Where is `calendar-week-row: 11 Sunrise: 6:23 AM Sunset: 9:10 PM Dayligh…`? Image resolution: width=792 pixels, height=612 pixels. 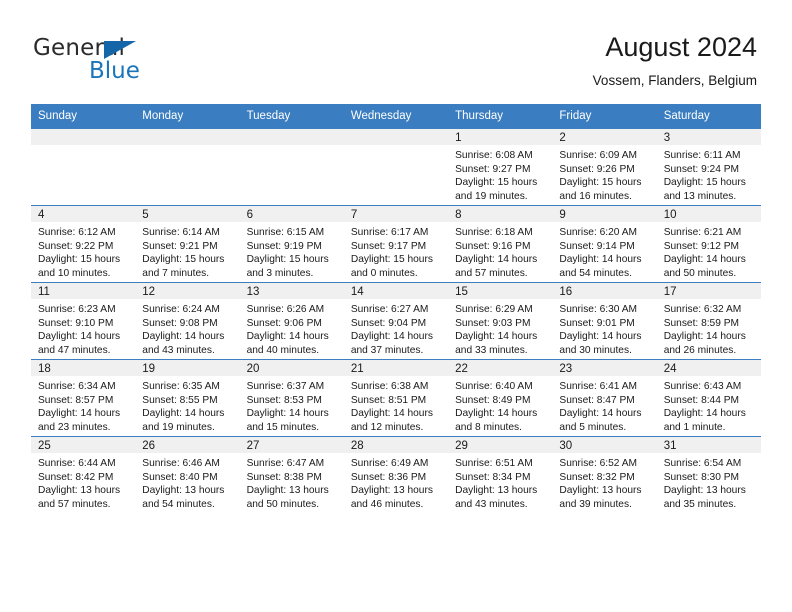
calendar-week-row: 11 Sunrise: 6:23 AM Sunset: 9:10 PM Dayligh… is located at coordinates (396, 321).